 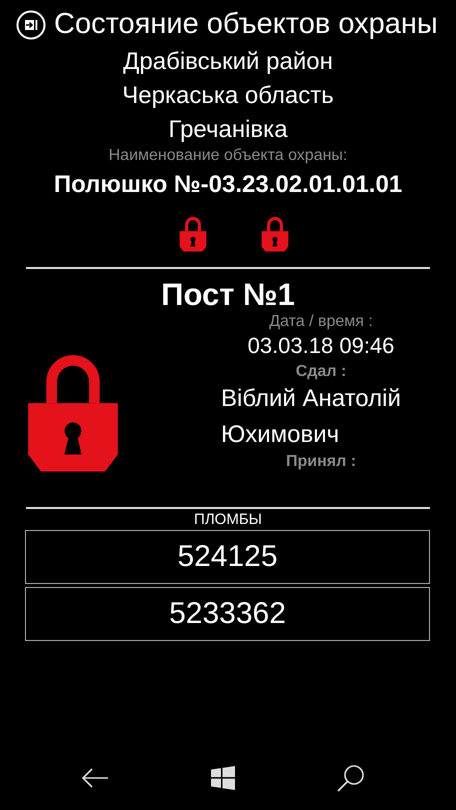 What do you see at coordinates (31, 25) in the screenshot?
I see `exit-icon` at bounding box center [31, 25].